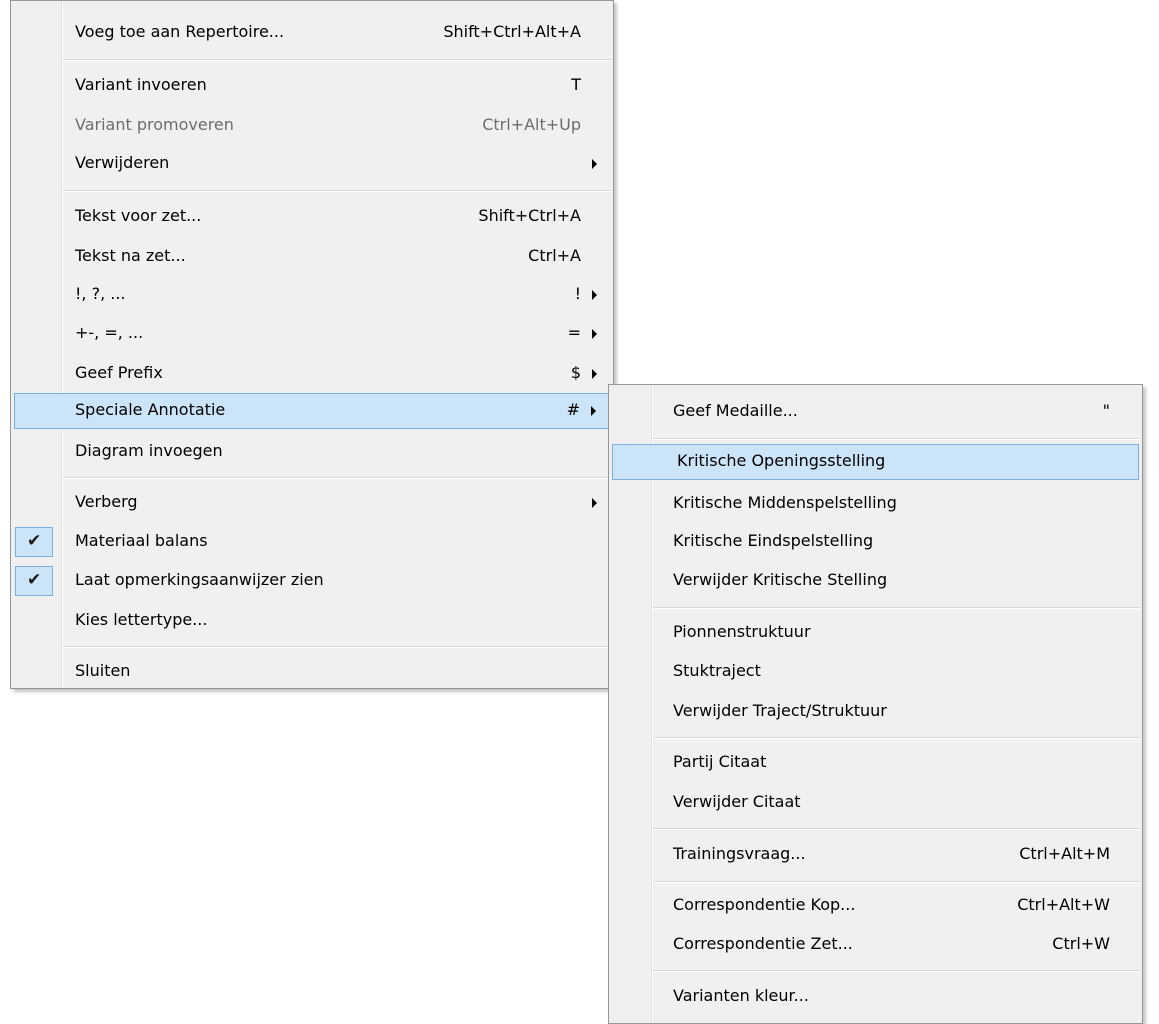  I want to click on menu-item-shortcut: Shift+Ctrl+A, so click(529, 215).